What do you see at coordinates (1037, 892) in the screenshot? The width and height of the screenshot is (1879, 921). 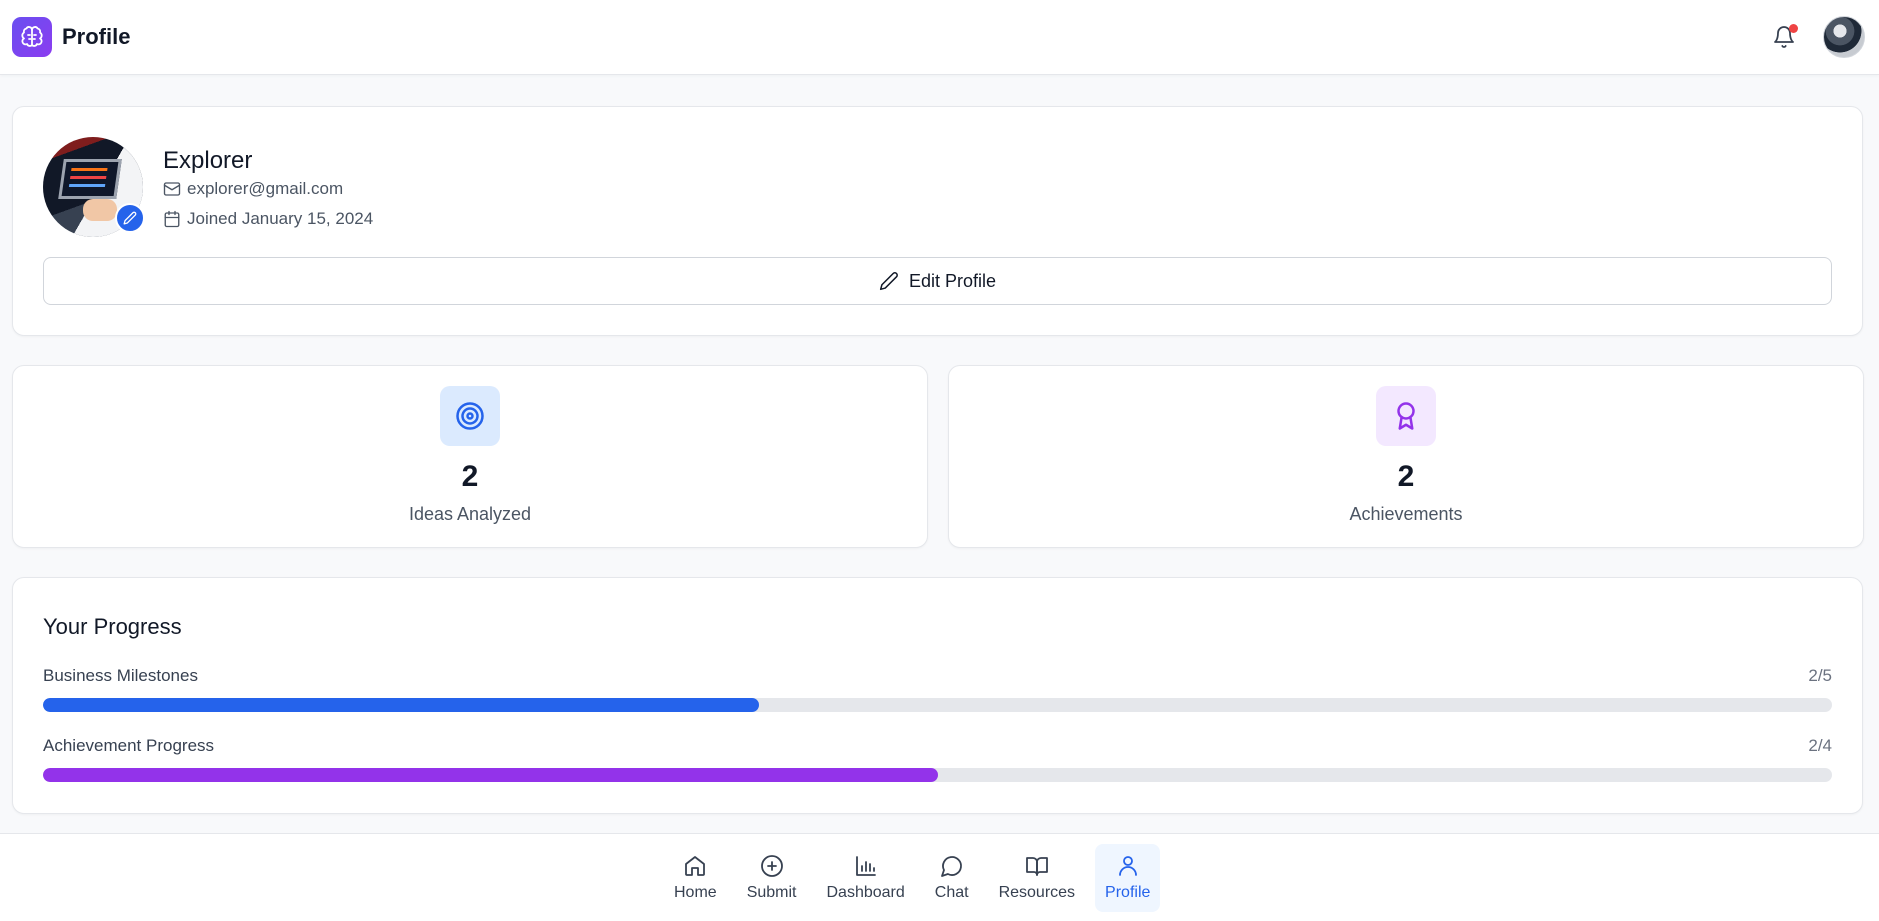 I see `nav-label: Resources` at bounding box center [1037, 892].